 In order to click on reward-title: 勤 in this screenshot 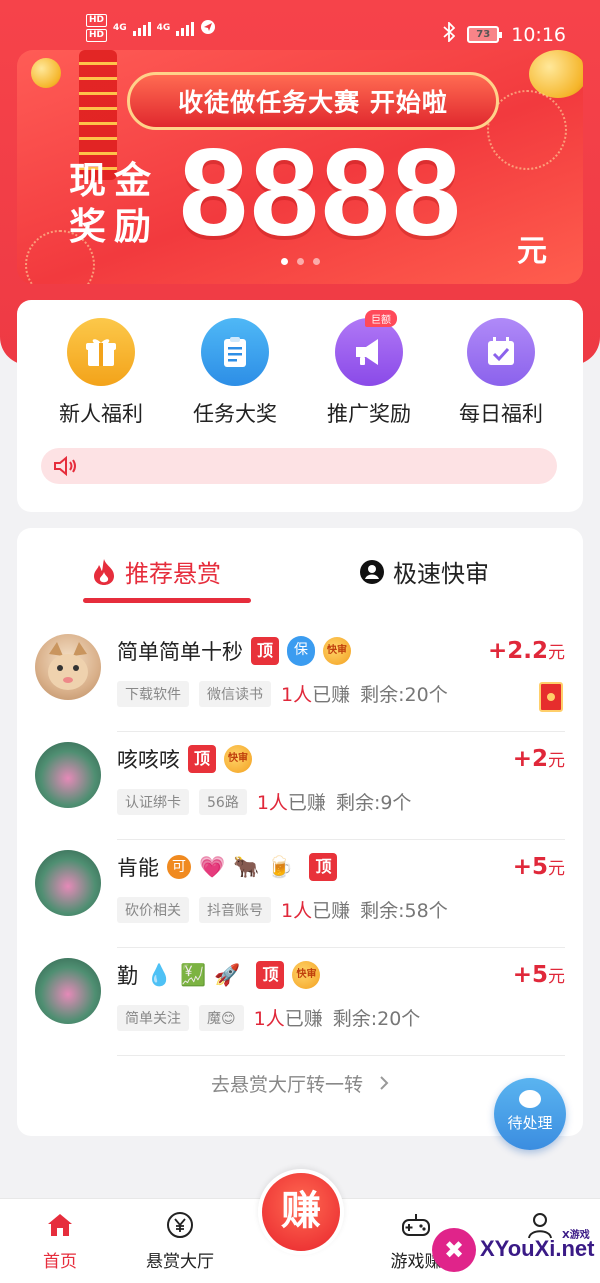, I will do `click(127, 976)`.